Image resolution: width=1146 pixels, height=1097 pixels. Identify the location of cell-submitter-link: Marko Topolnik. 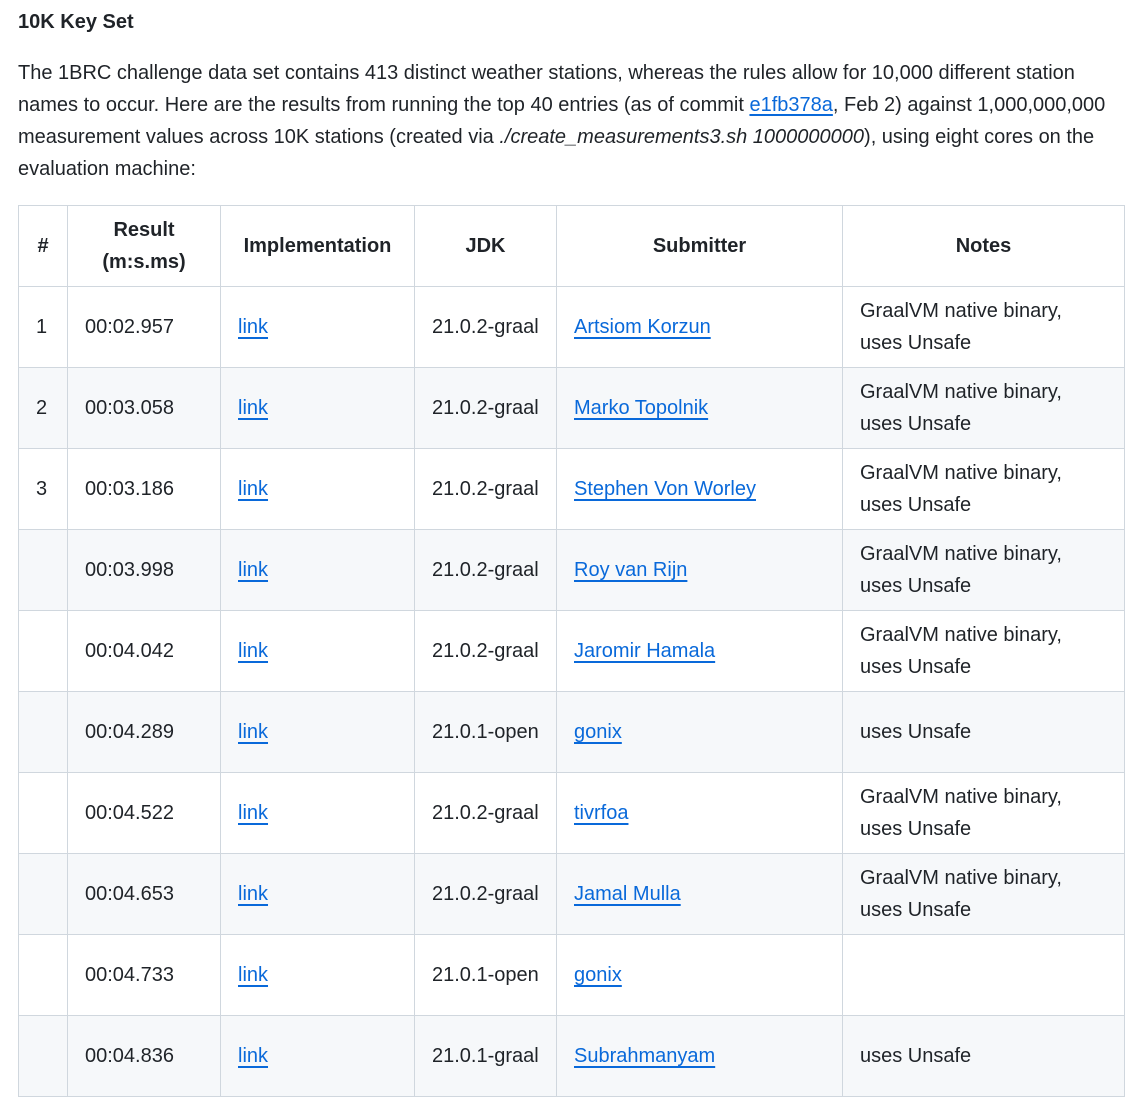
(641, 408).